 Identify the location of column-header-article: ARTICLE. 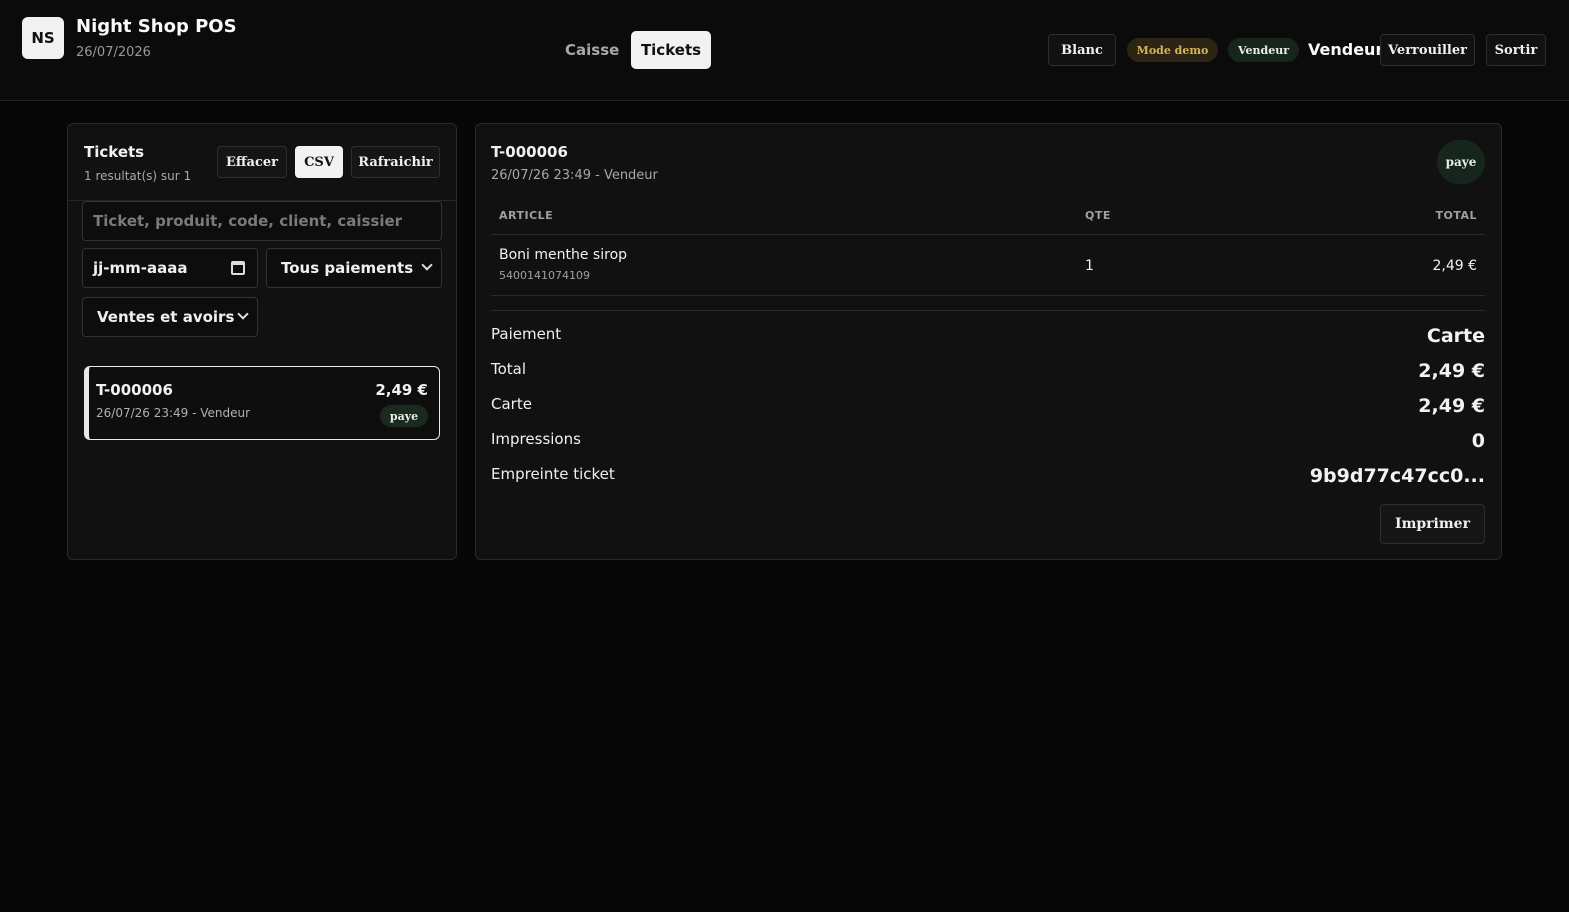
(526, 215).